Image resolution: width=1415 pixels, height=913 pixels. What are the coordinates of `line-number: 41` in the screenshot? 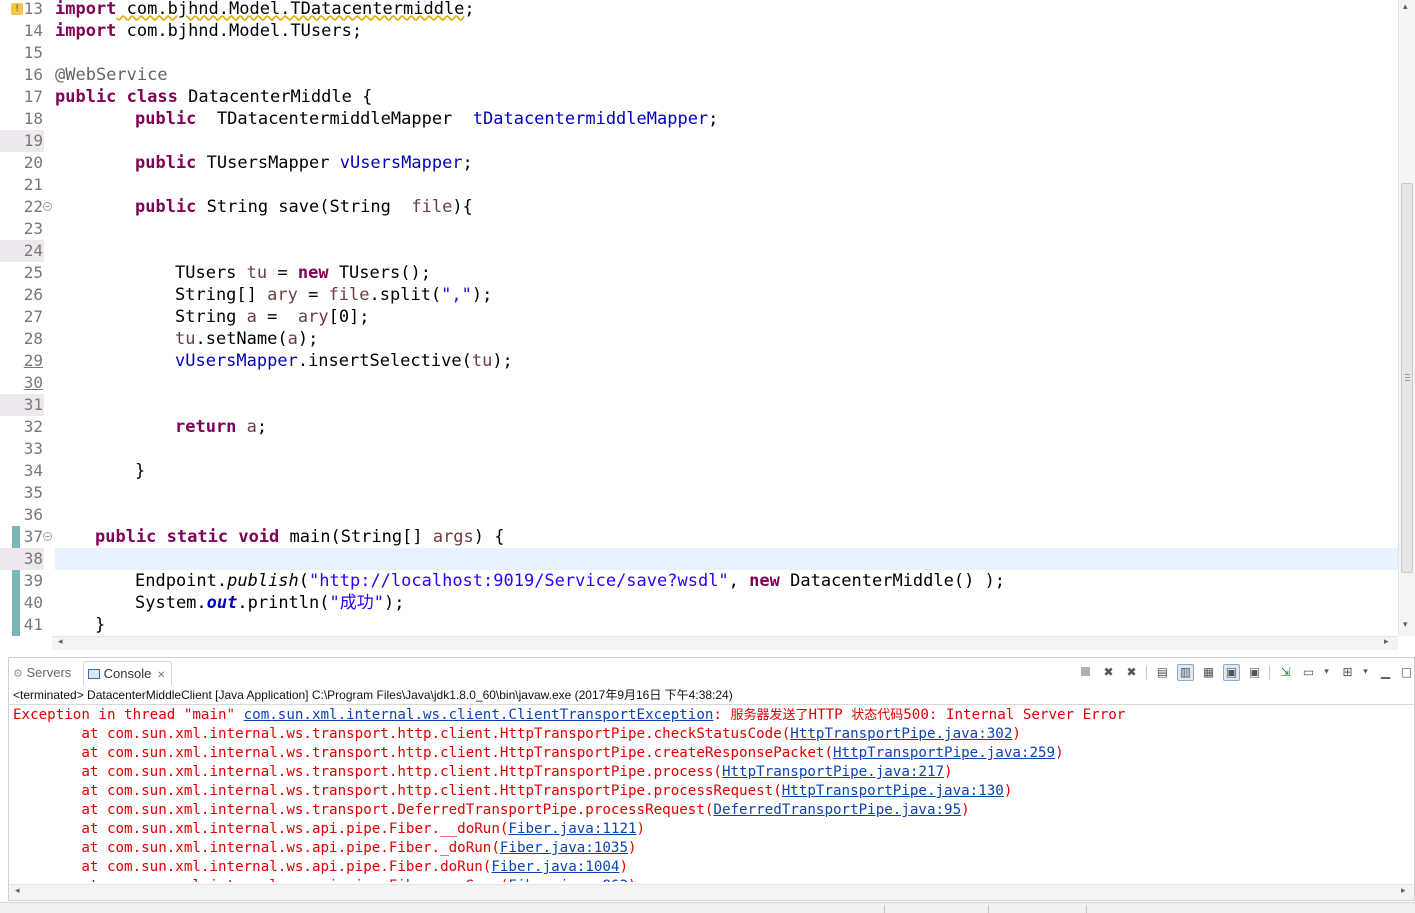 It's located at (33, 624).